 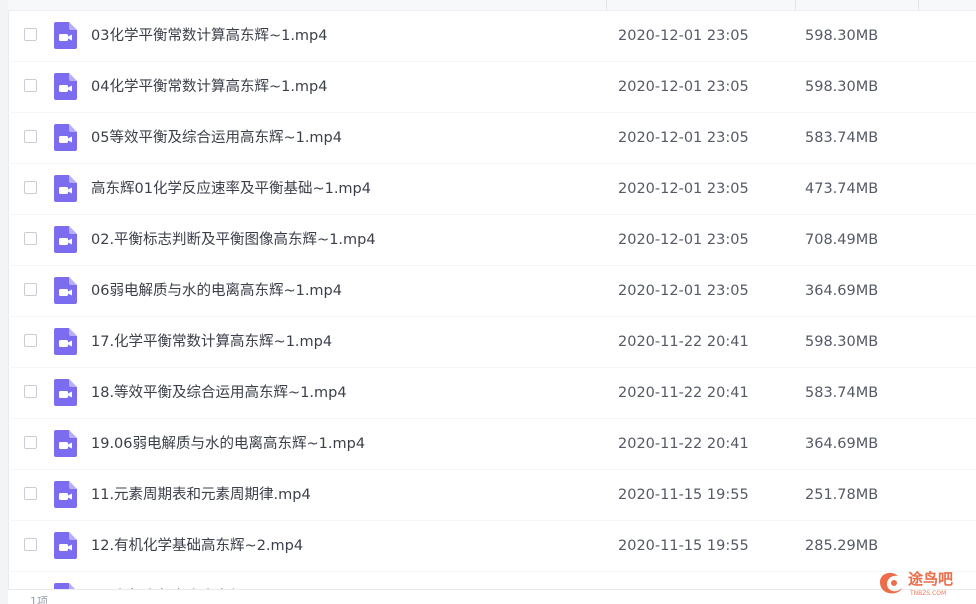 What do you see at coordinates (842, 546) in the screenshot?
I see `file-size: 285.29MB` at bounding box center [842, 546].